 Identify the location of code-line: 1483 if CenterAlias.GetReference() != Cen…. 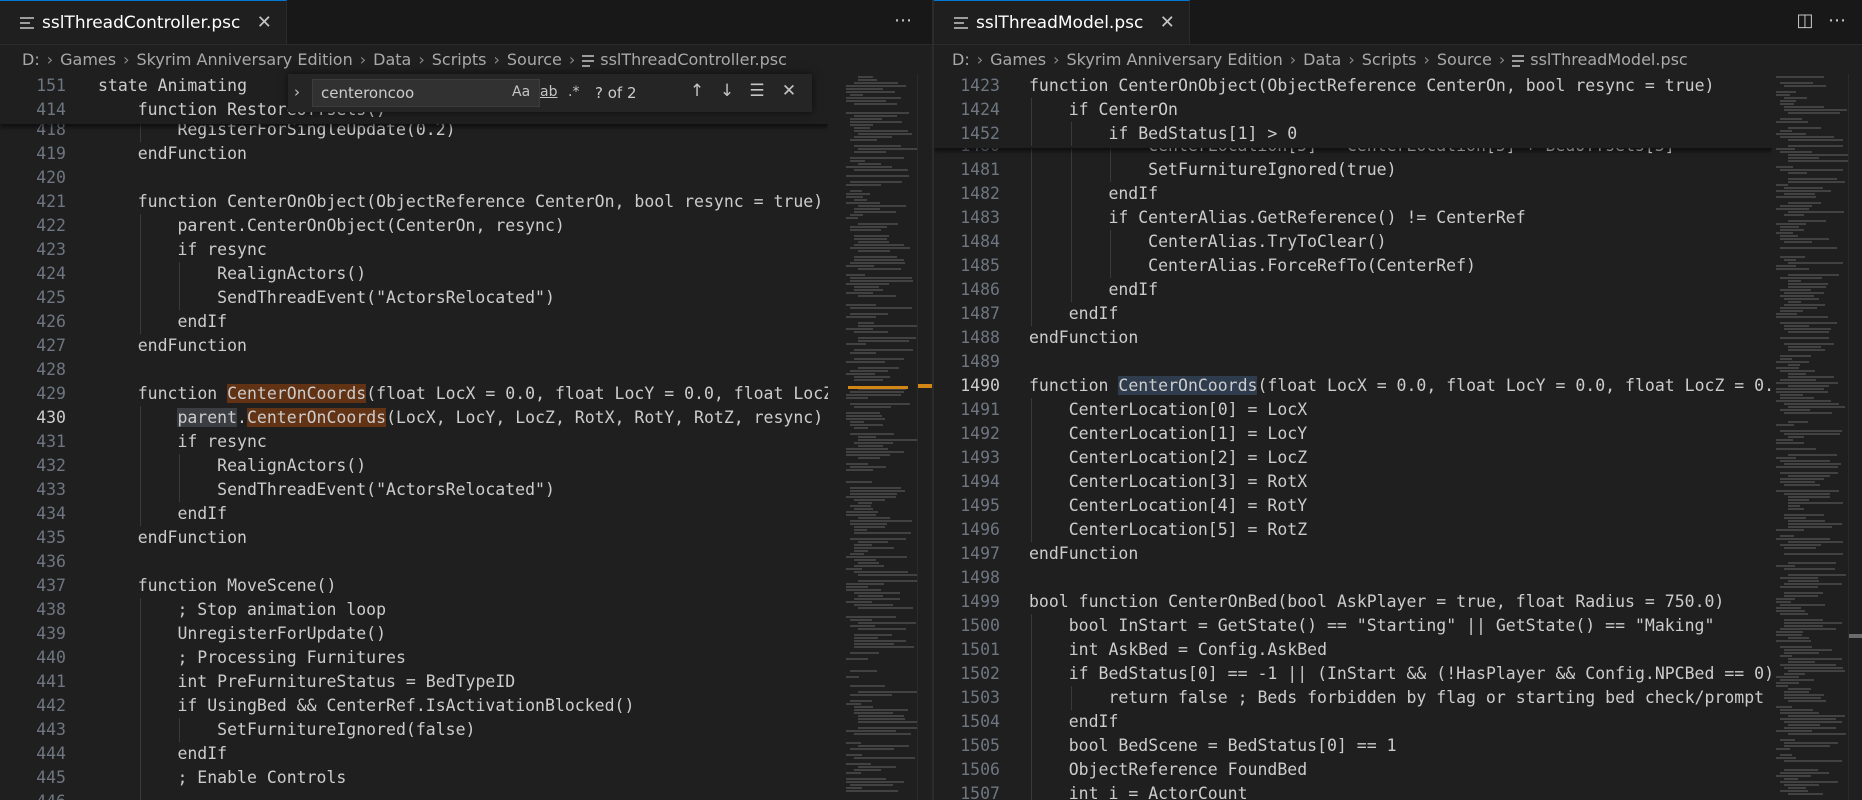
(1353, 218).